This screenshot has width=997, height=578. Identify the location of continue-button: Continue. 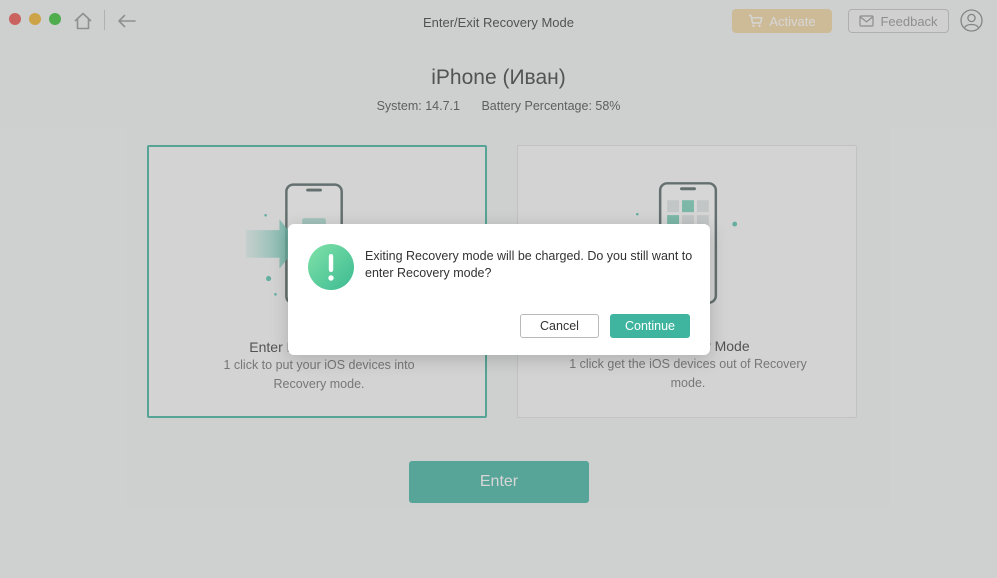
(650, 326).